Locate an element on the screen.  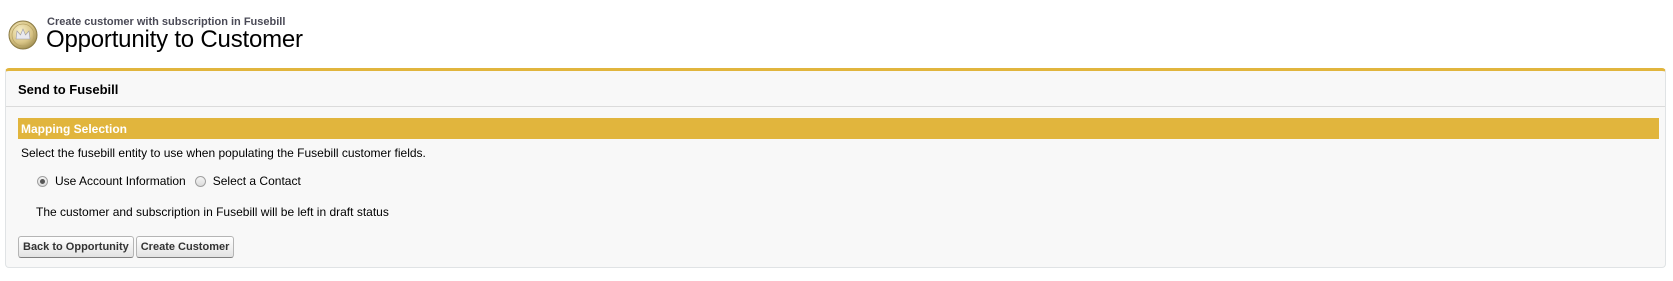
panel-title: Send to Fusebill is located at coordinates (68, 89).